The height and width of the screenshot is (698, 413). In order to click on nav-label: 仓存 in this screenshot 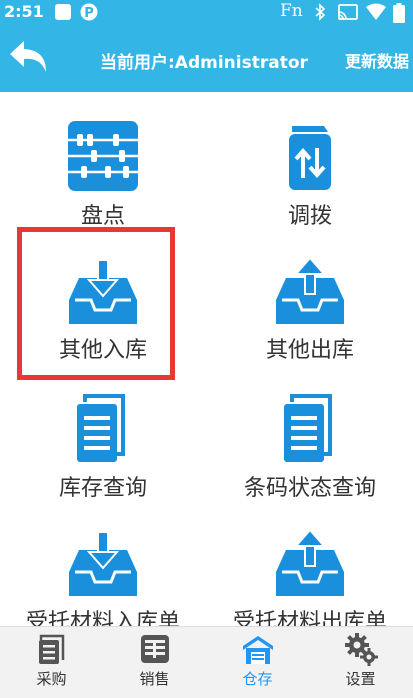, I will do `click(257, 679)`.